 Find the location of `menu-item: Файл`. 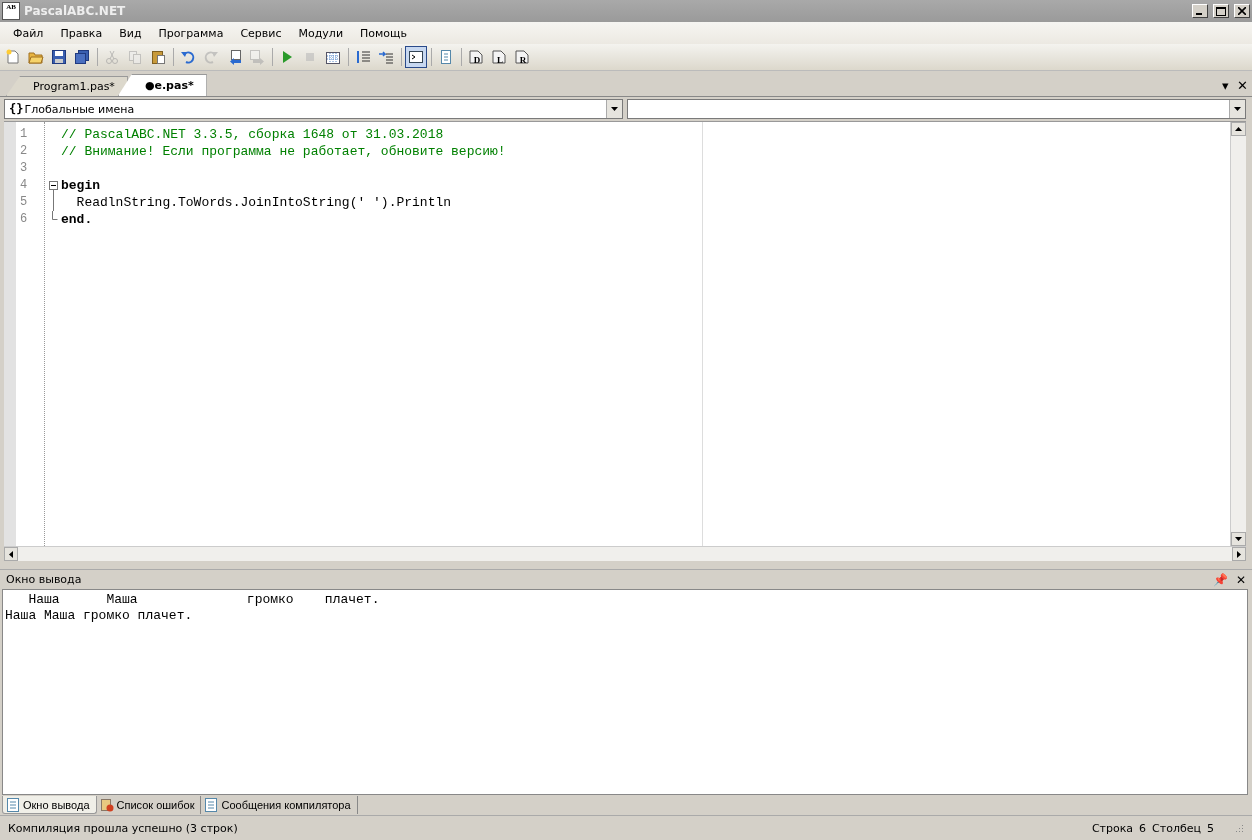

menu-item: Файл is located at coordinates (28, 33).